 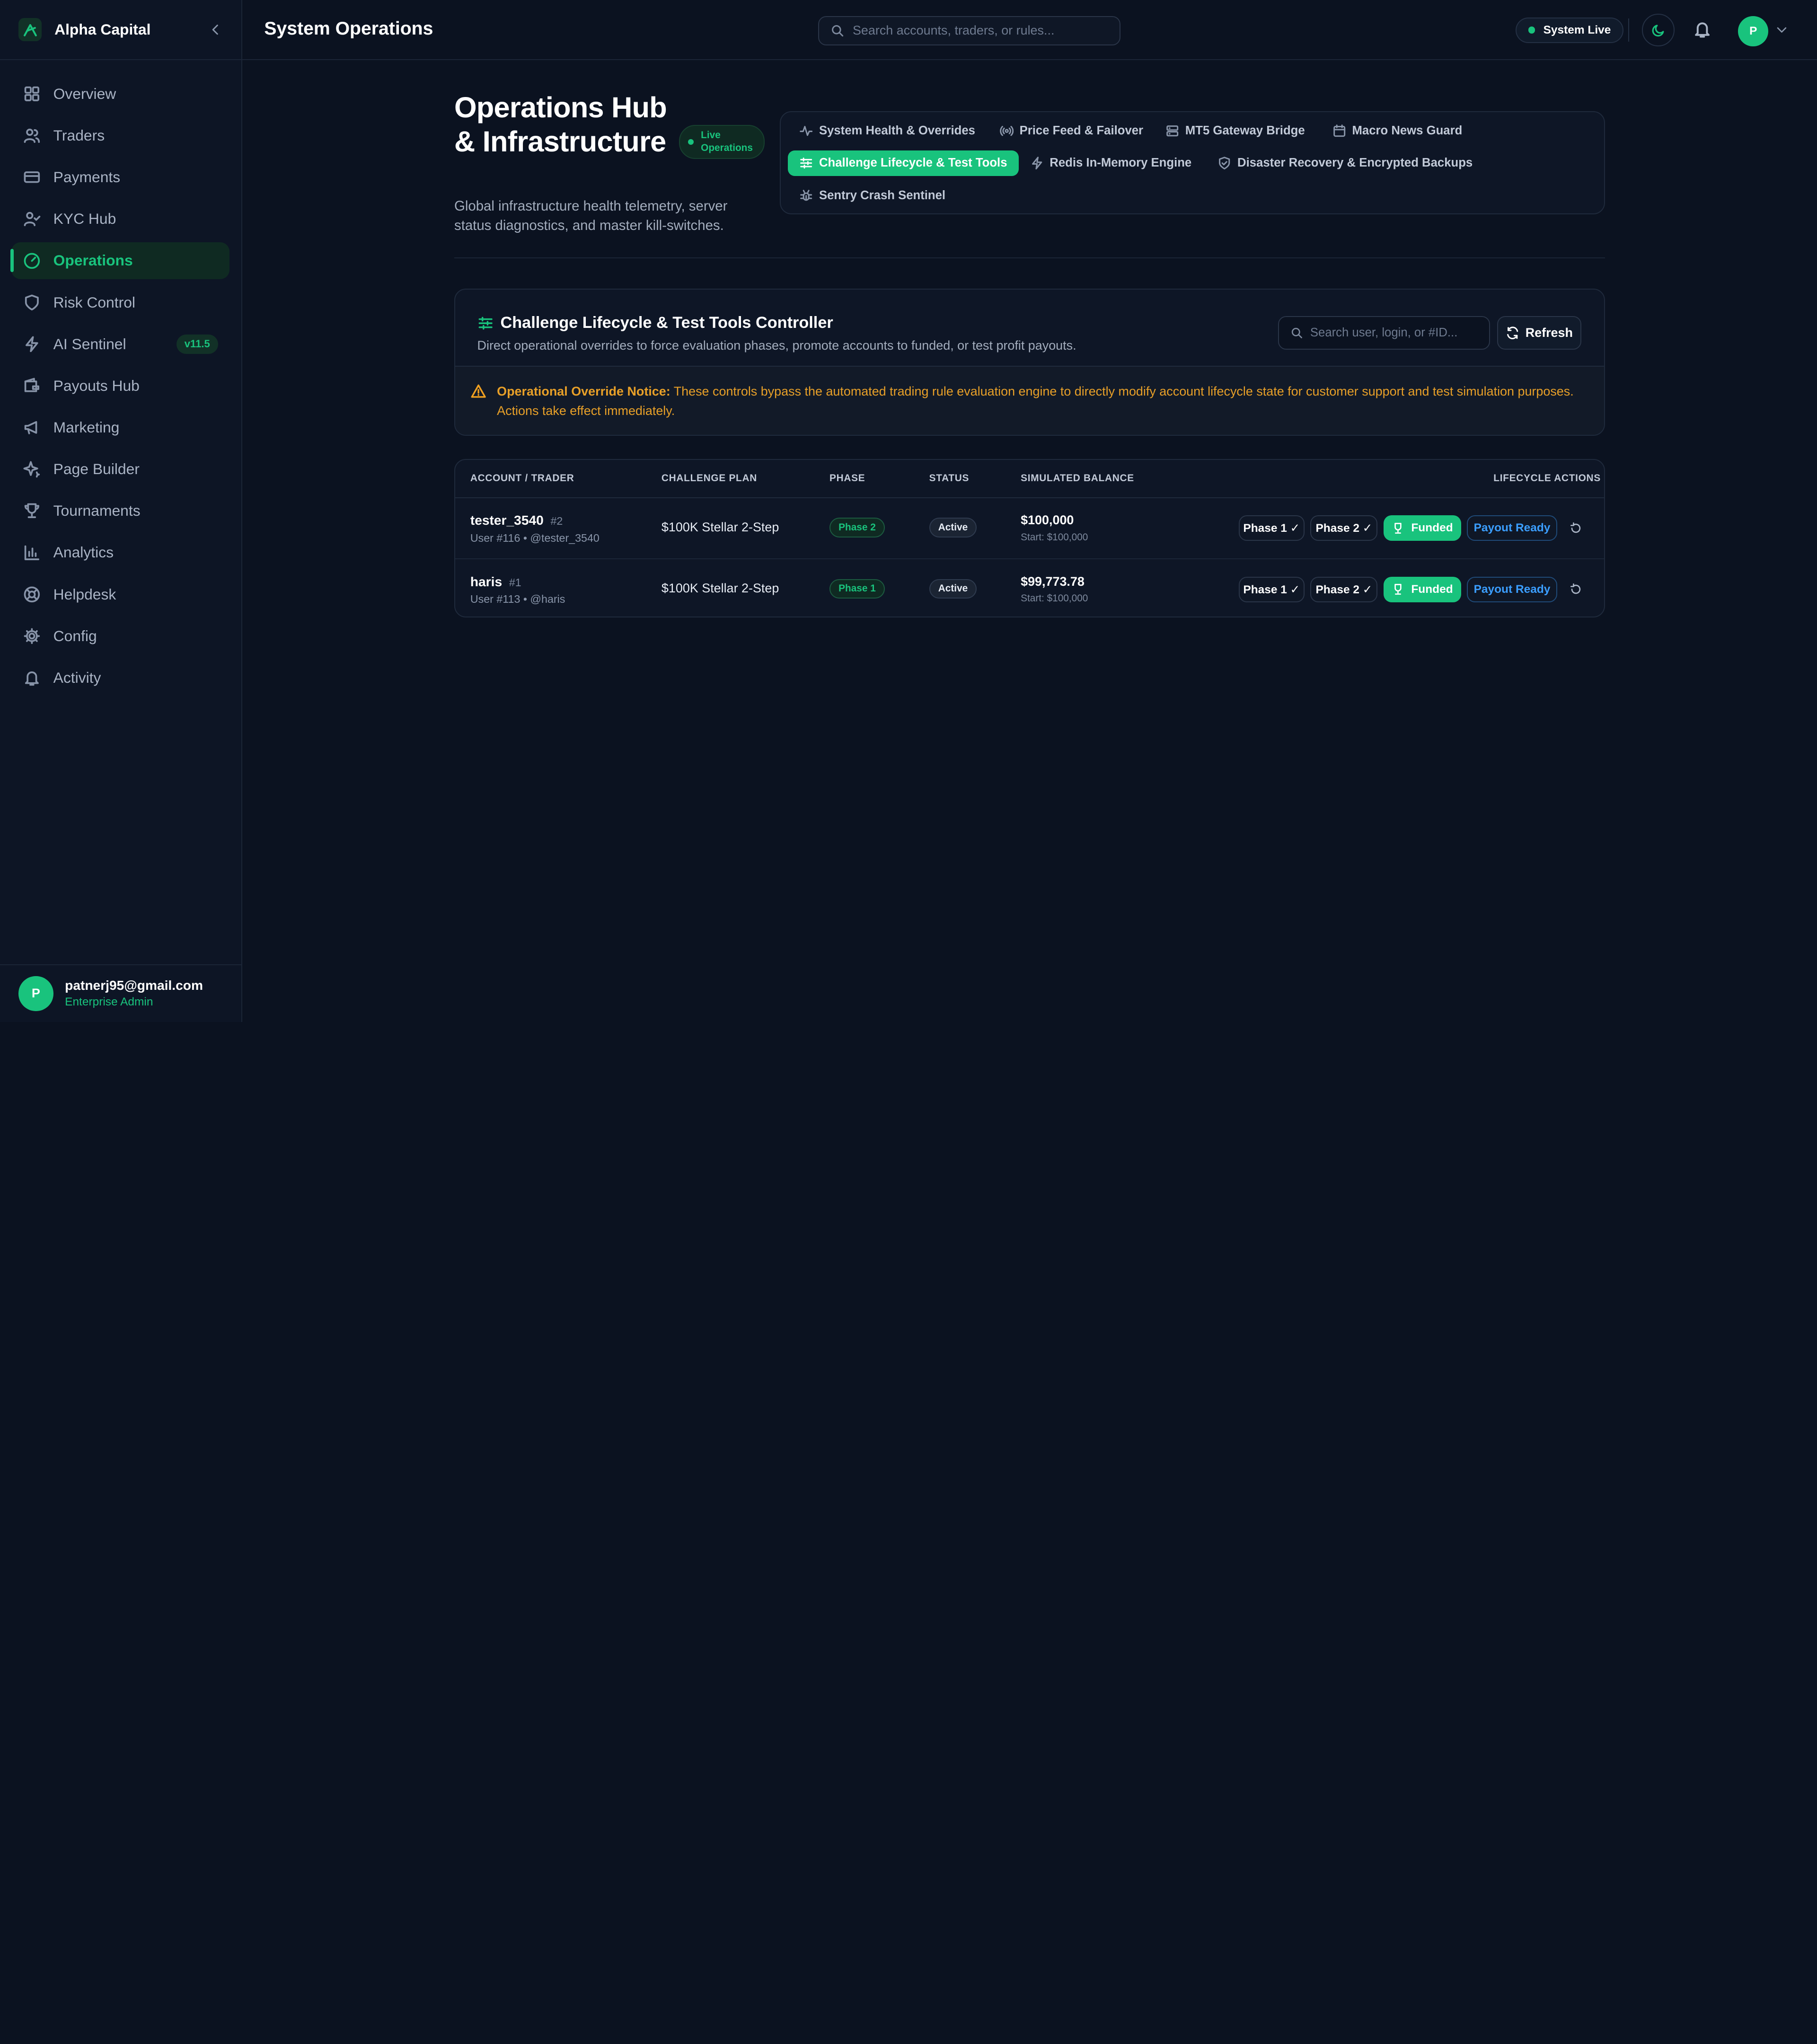 I want to click on brand-logo, so click(x=30, y=30).